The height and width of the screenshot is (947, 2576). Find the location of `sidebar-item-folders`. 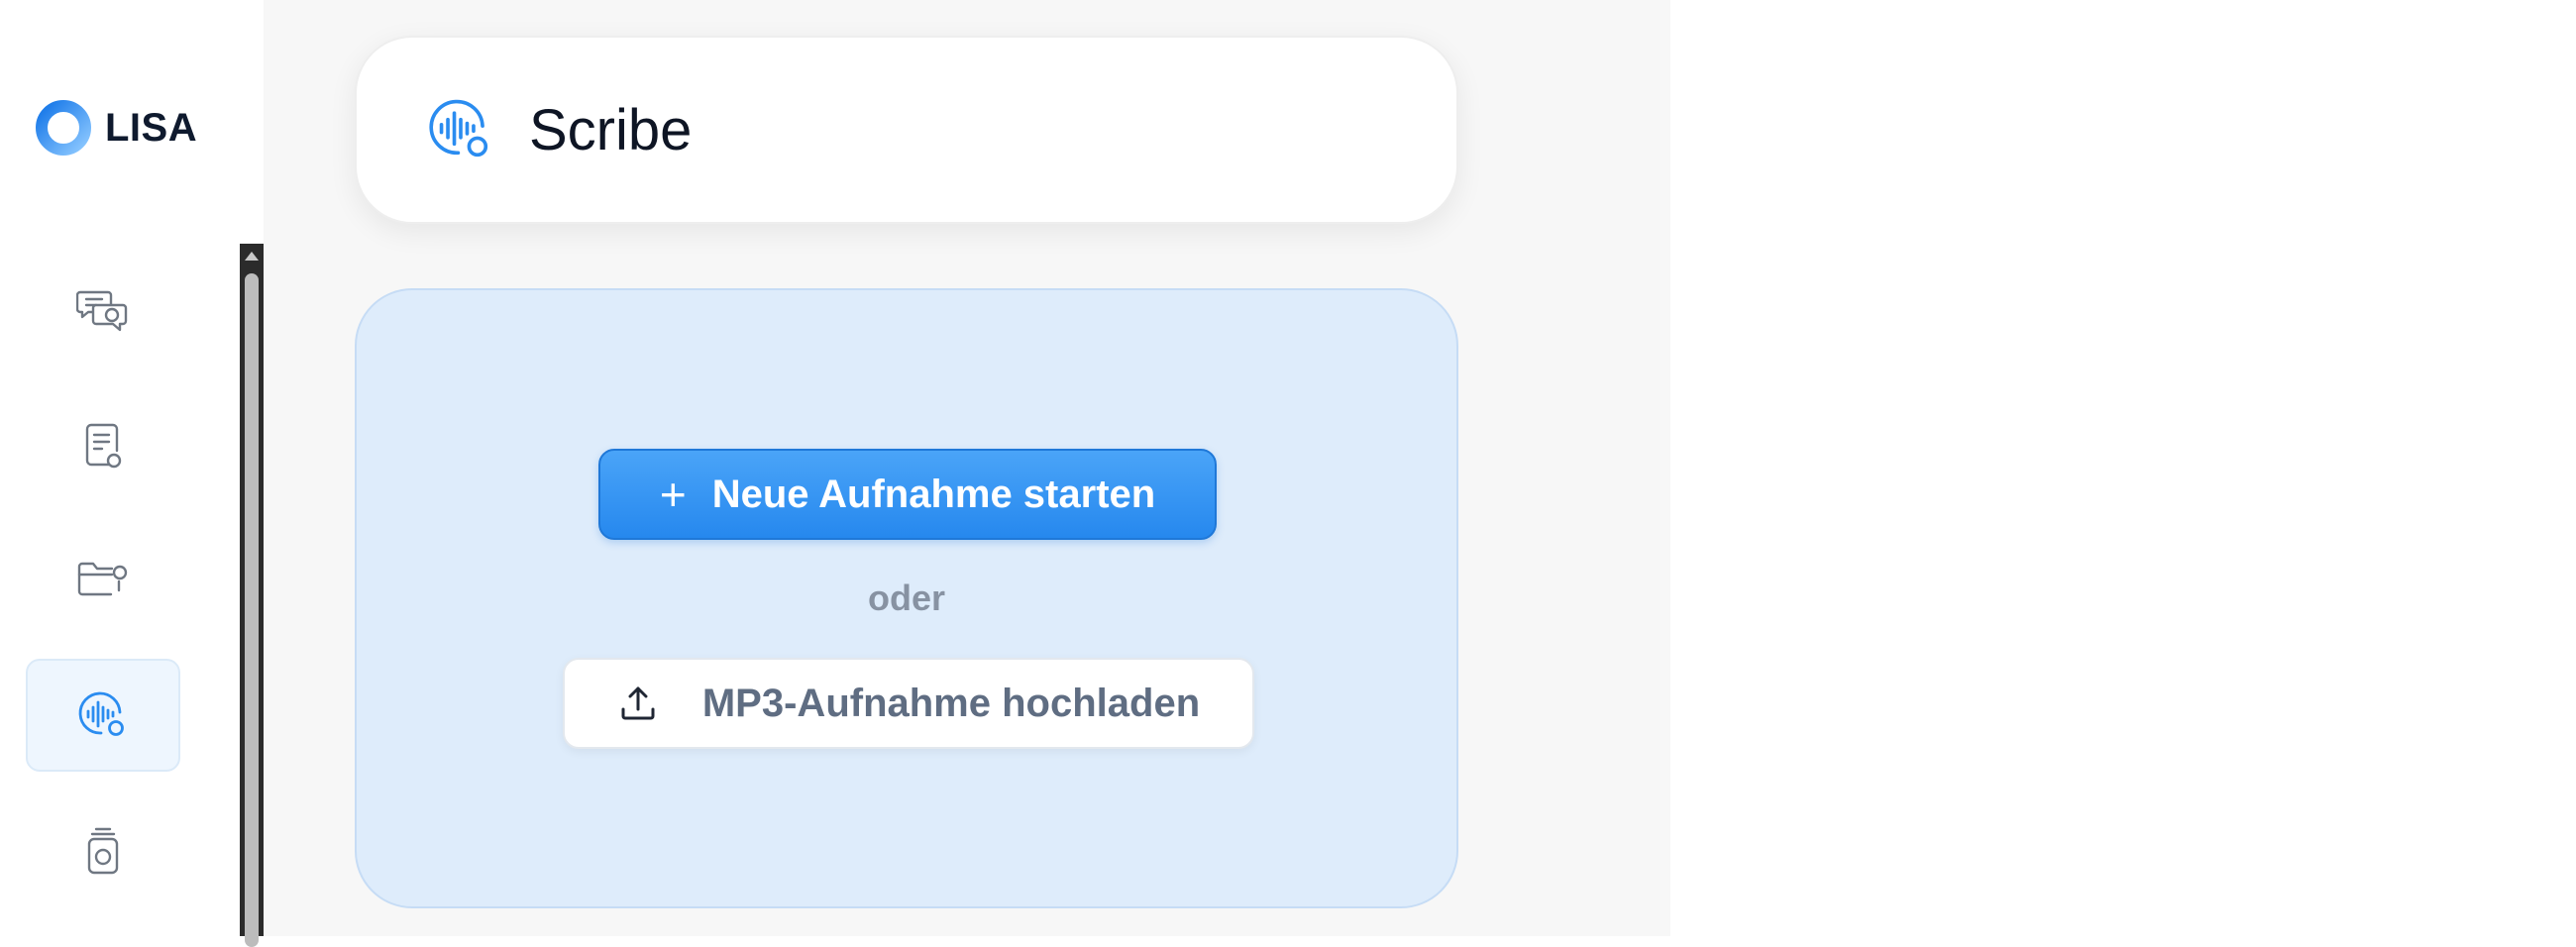

sidebar-item-folders is located at coordinates (103, 579).